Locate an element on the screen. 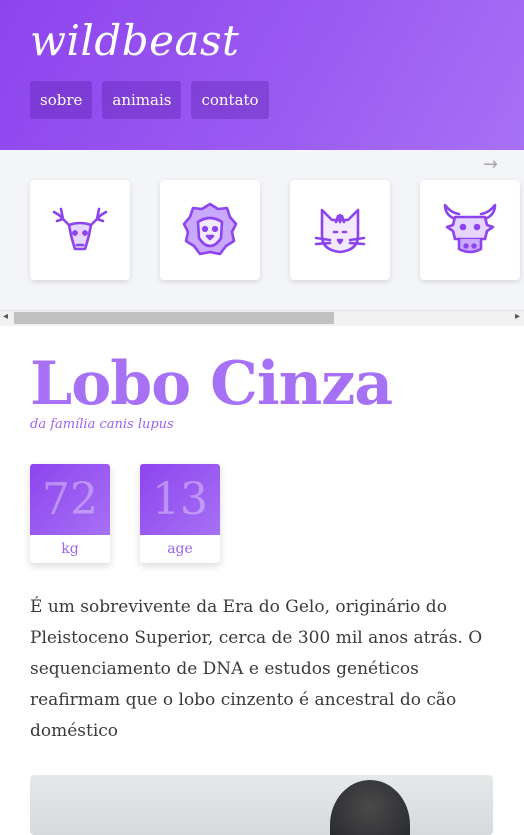 This screenshot has width=524, height=835. stat-label: kg is located at coordinates (70, 549).